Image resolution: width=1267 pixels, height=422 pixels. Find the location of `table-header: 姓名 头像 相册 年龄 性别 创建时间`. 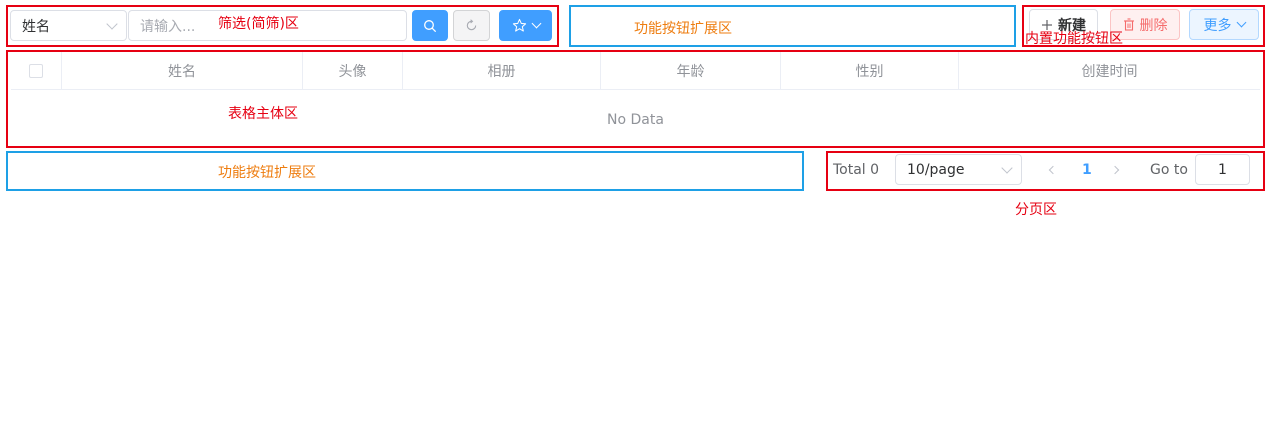

table-header: 姓名 头像 相册 年龄 性别 创建时间 is located at coordinates (635, 71).